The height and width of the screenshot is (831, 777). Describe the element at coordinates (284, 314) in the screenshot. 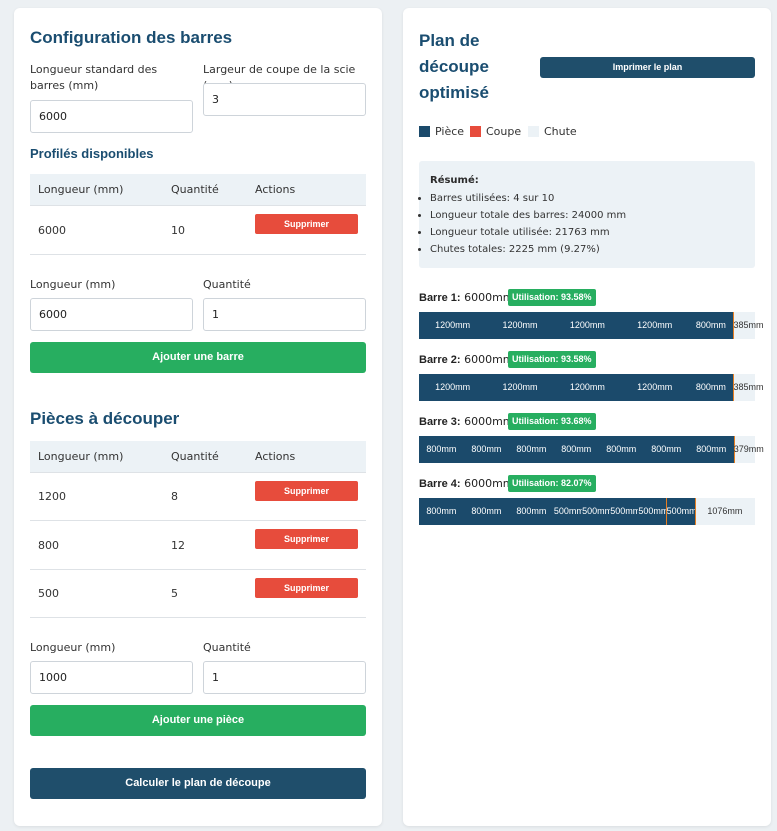

I see `new-bar-qty-input: 1` at that location.